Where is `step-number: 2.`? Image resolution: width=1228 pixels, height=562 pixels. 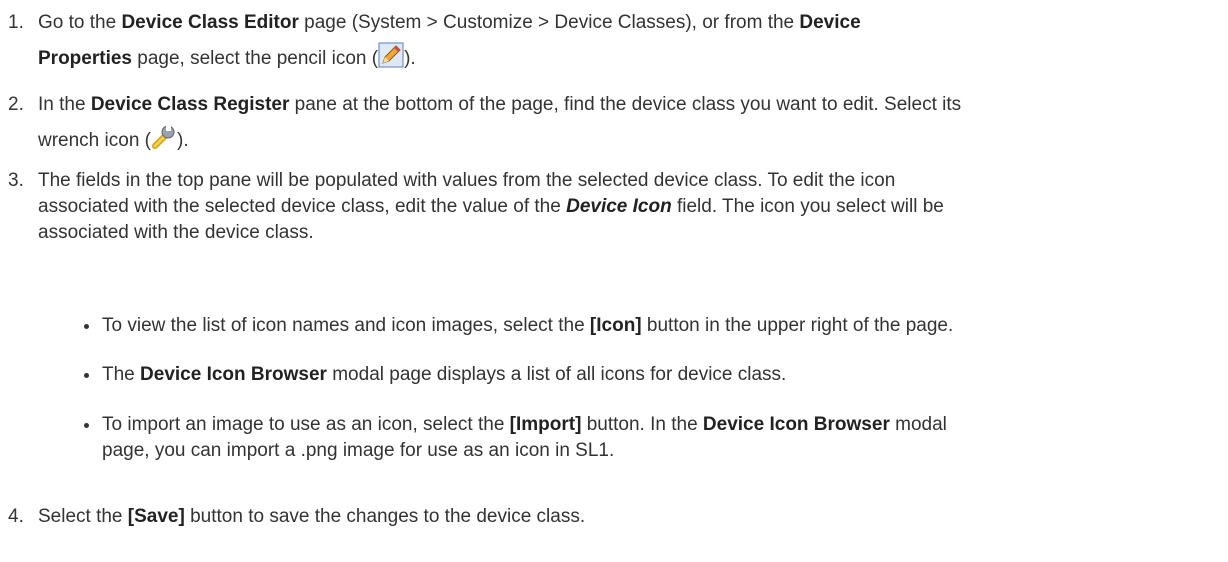
step-number: 2. is located at coordinates (16, 104).